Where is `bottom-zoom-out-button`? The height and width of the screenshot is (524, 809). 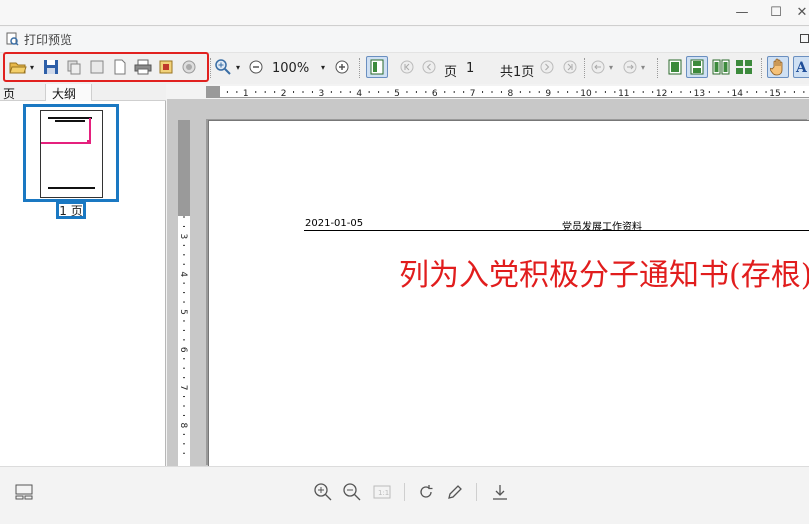
bottom-zoom-out-button is located at coordinates (352, 492).